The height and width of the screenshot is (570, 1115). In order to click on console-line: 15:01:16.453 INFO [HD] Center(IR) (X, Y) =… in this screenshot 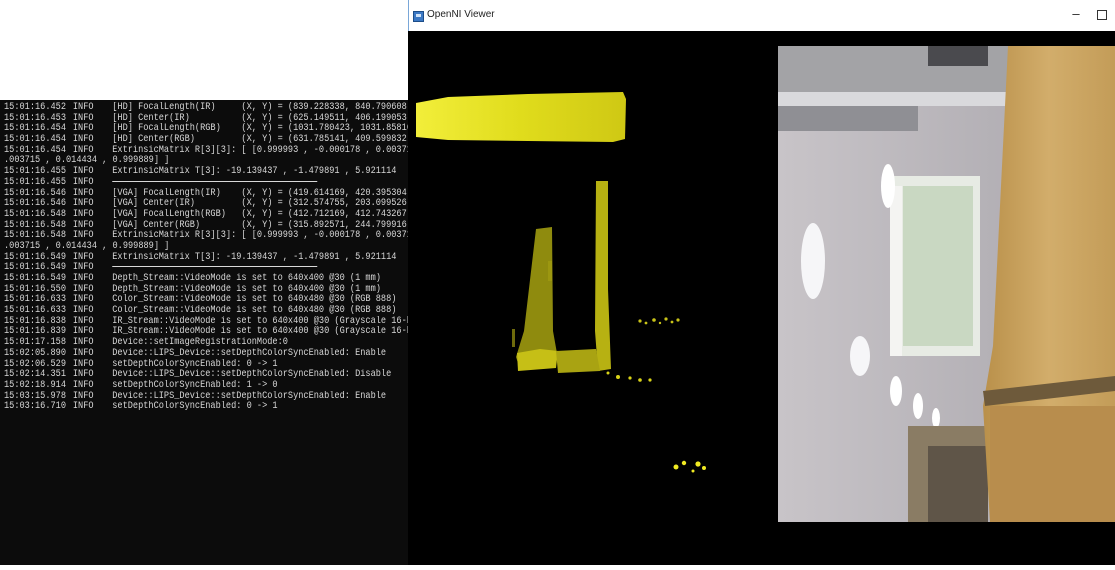, I will do `click(206, 118)`.